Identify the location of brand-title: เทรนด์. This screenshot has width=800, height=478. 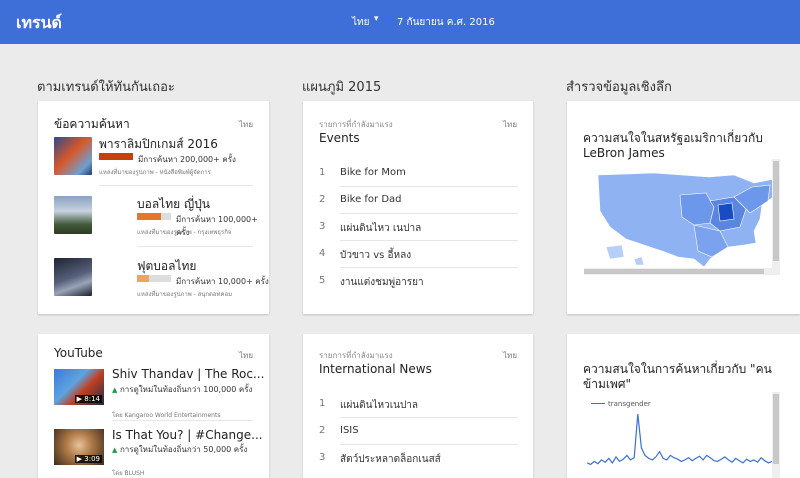
(39, 23).